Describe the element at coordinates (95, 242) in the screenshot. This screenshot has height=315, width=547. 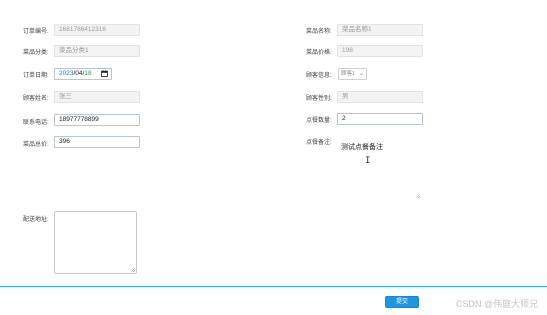
I see `address-textarea` at that location.